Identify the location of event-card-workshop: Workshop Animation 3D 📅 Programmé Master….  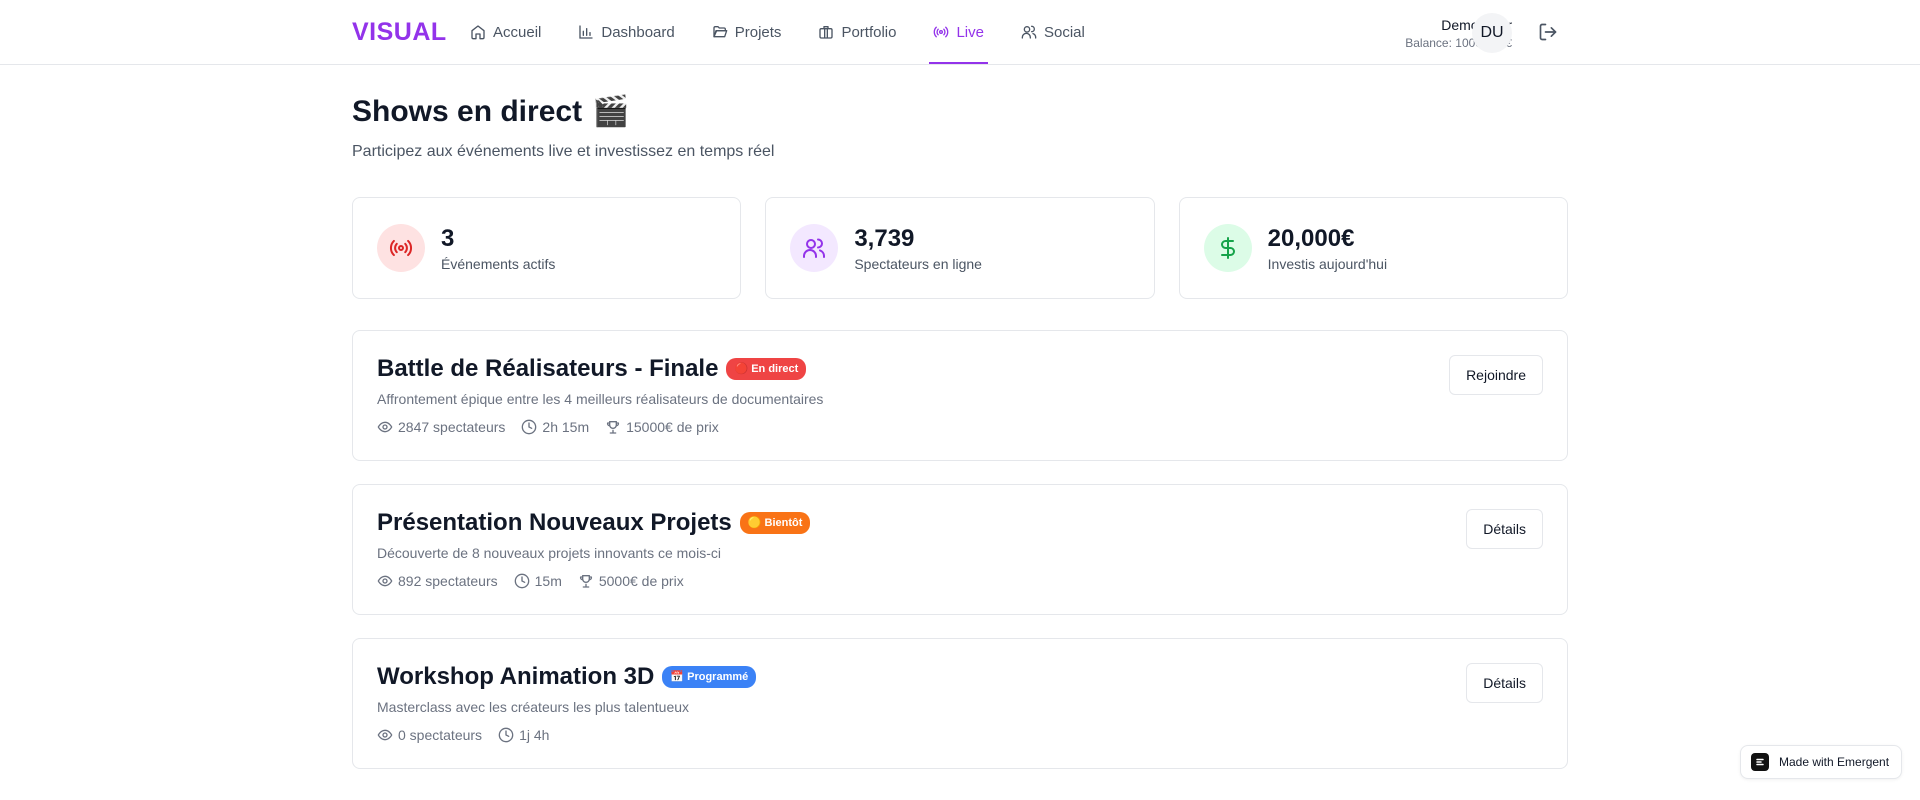
(960, 703).